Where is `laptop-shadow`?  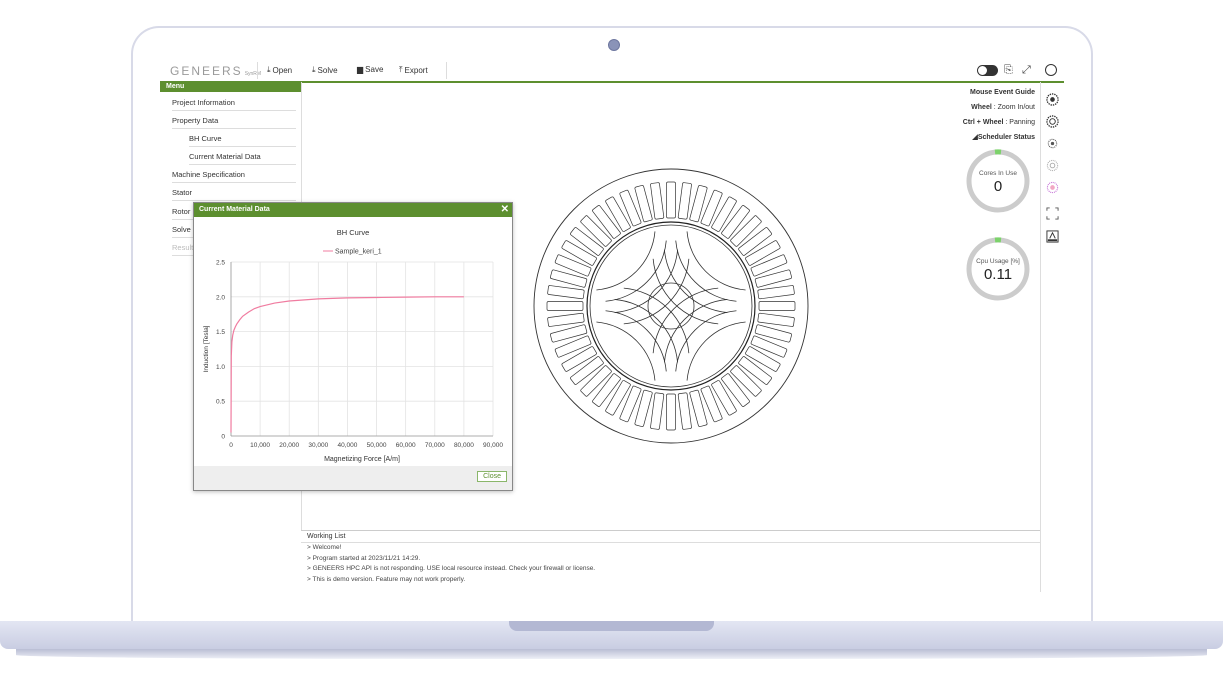
laptop-shadow is located at coordinates (611, 654).